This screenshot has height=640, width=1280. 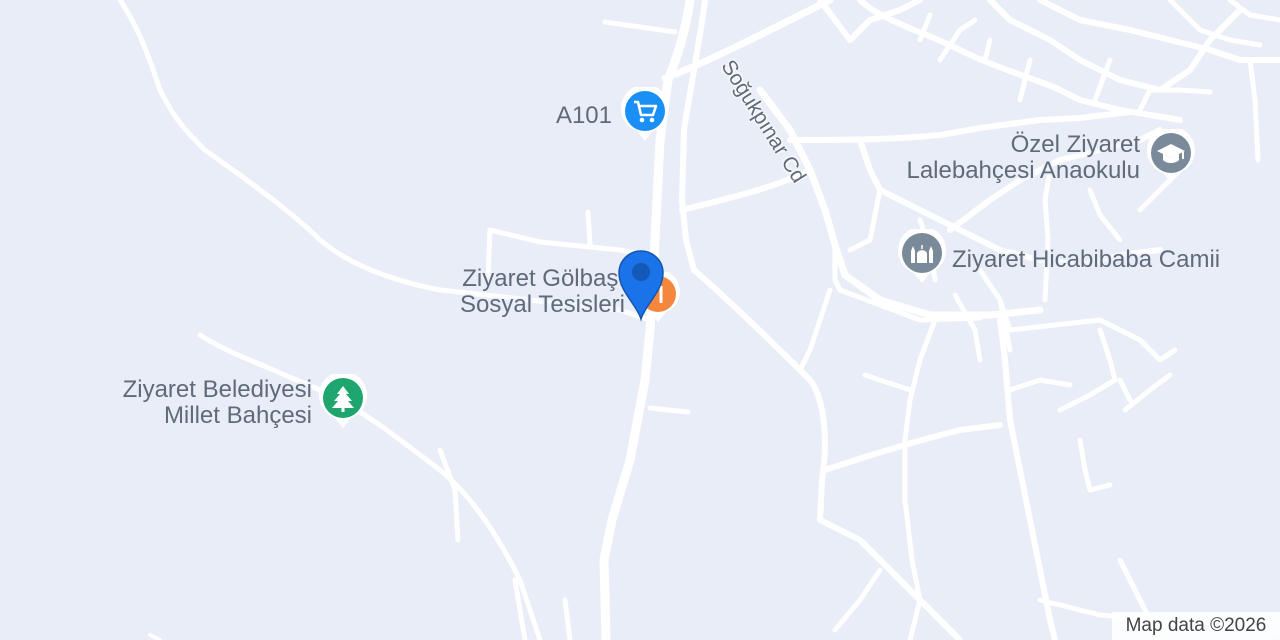 I want to click on poi-label-millet-line2: Millet Bahçesi, so click(x=237, y=415).